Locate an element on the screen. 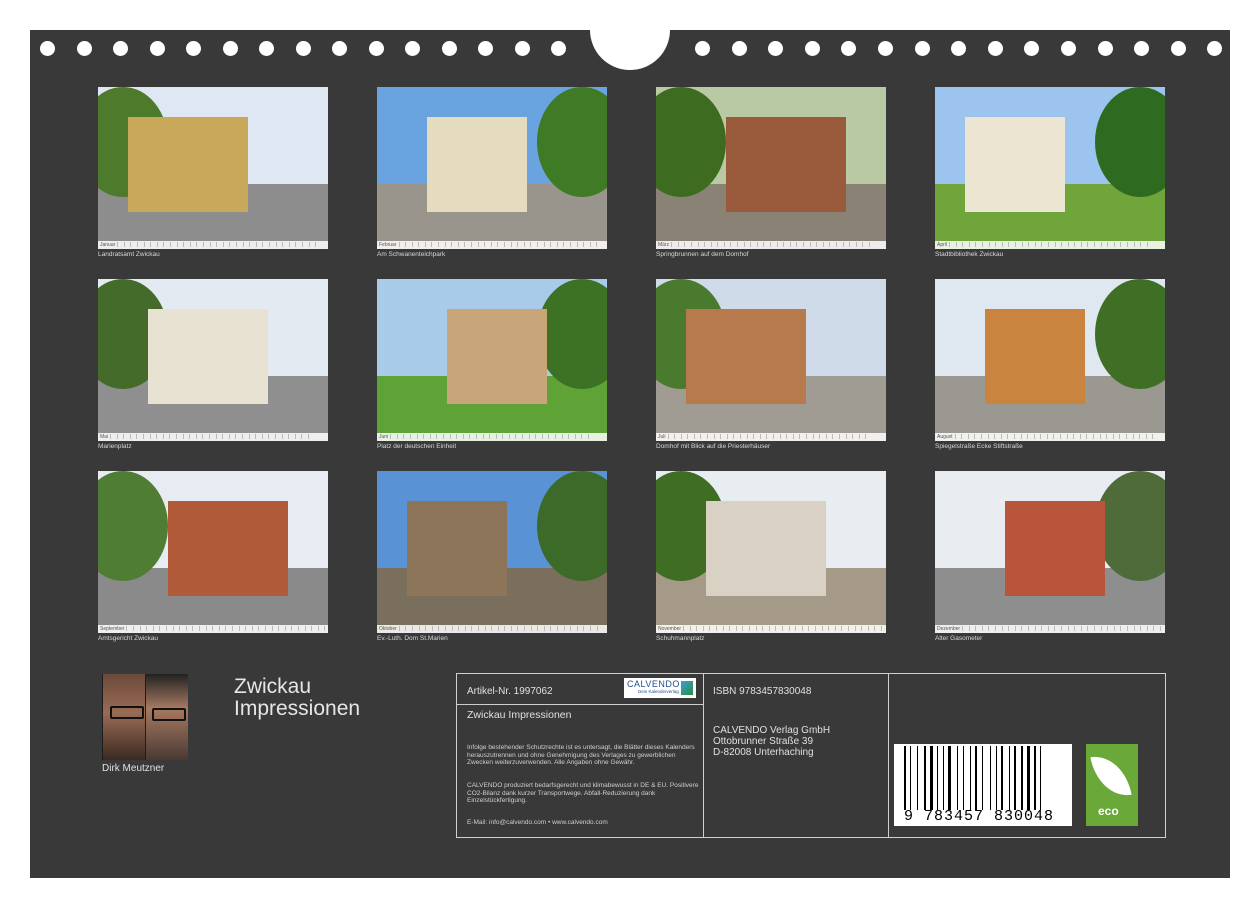 The width and height of the screenshot is (1260, 908). leaf-icon is located at coordinates (1111, 776).